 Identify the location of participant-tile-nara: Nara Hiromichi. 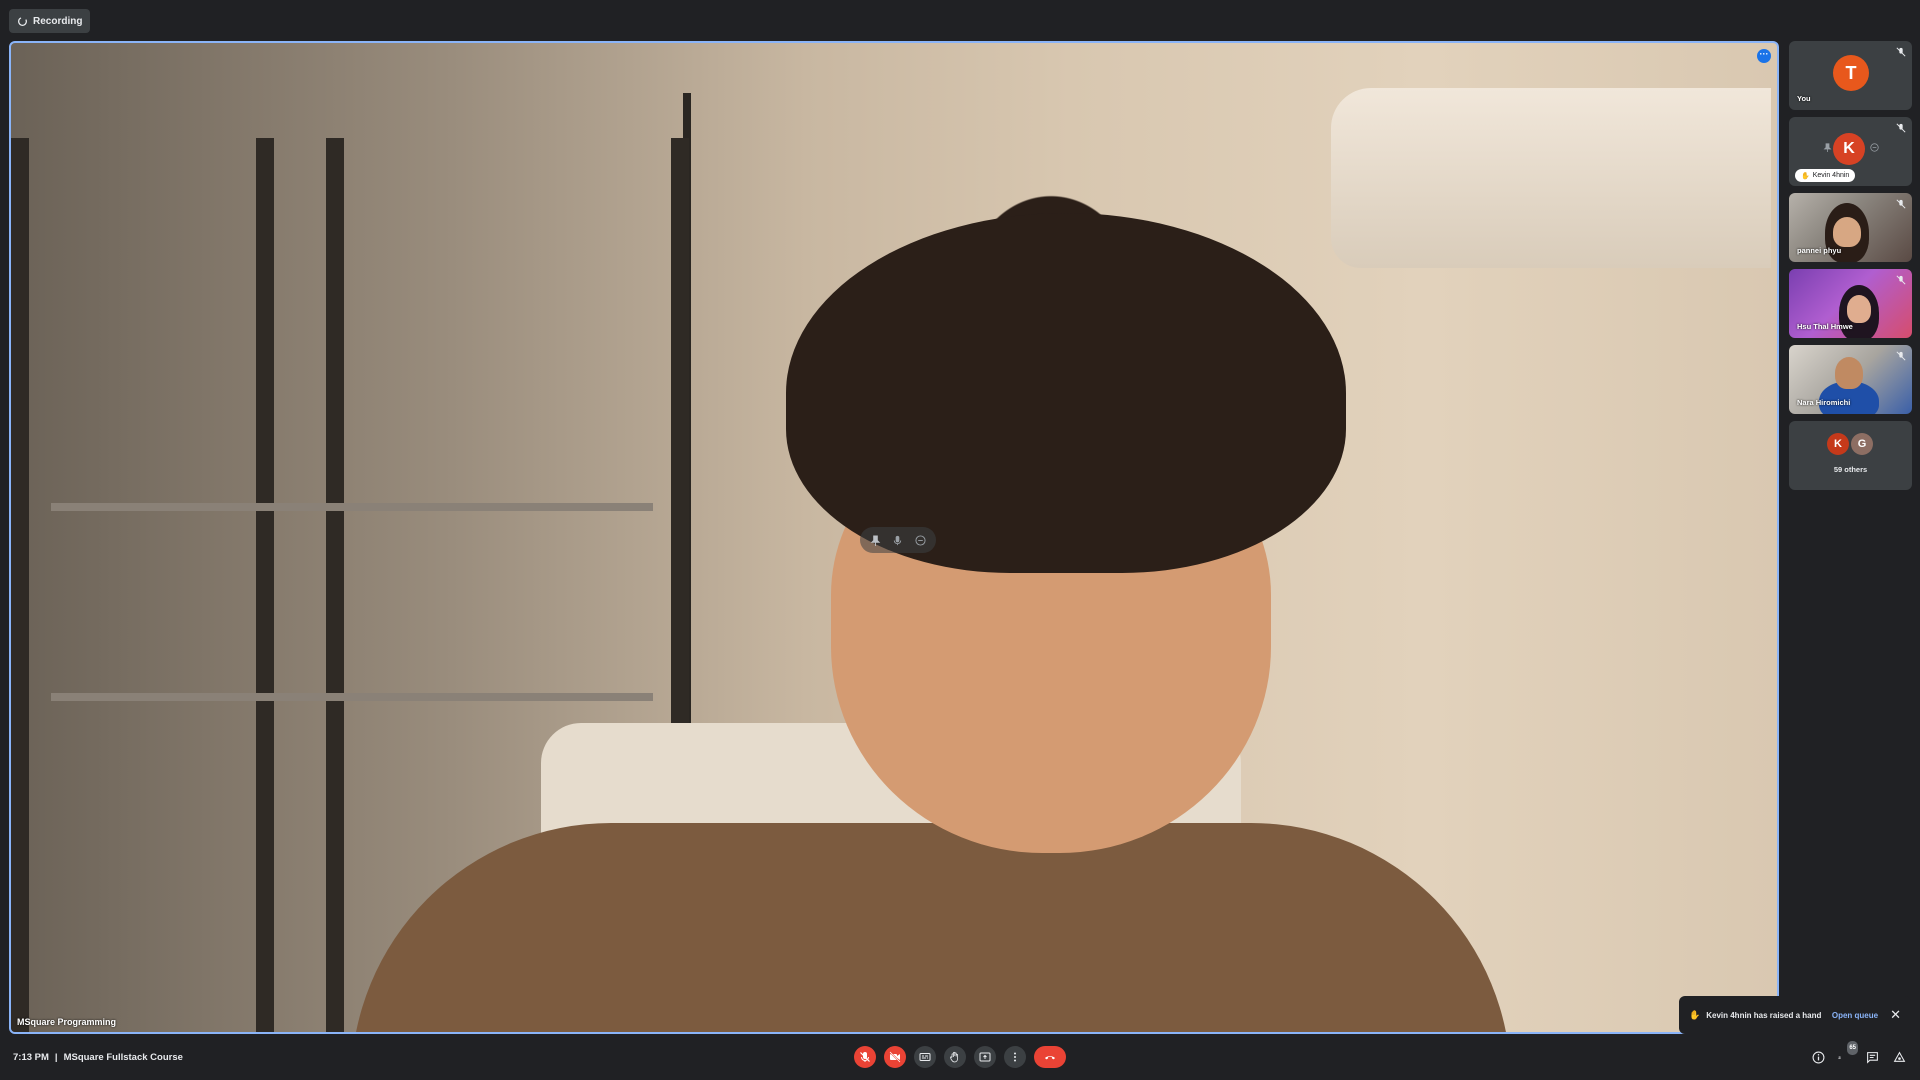
(1850, 379).